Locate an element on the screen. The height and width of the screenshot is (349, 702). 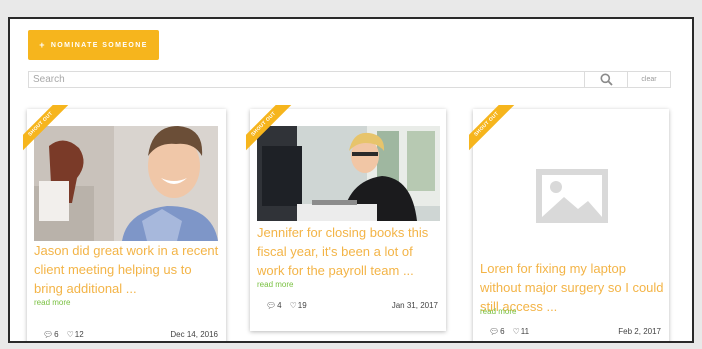
nominate-someone-button: + NOMINATE SOMEONE is located at coordinates (93, 45).